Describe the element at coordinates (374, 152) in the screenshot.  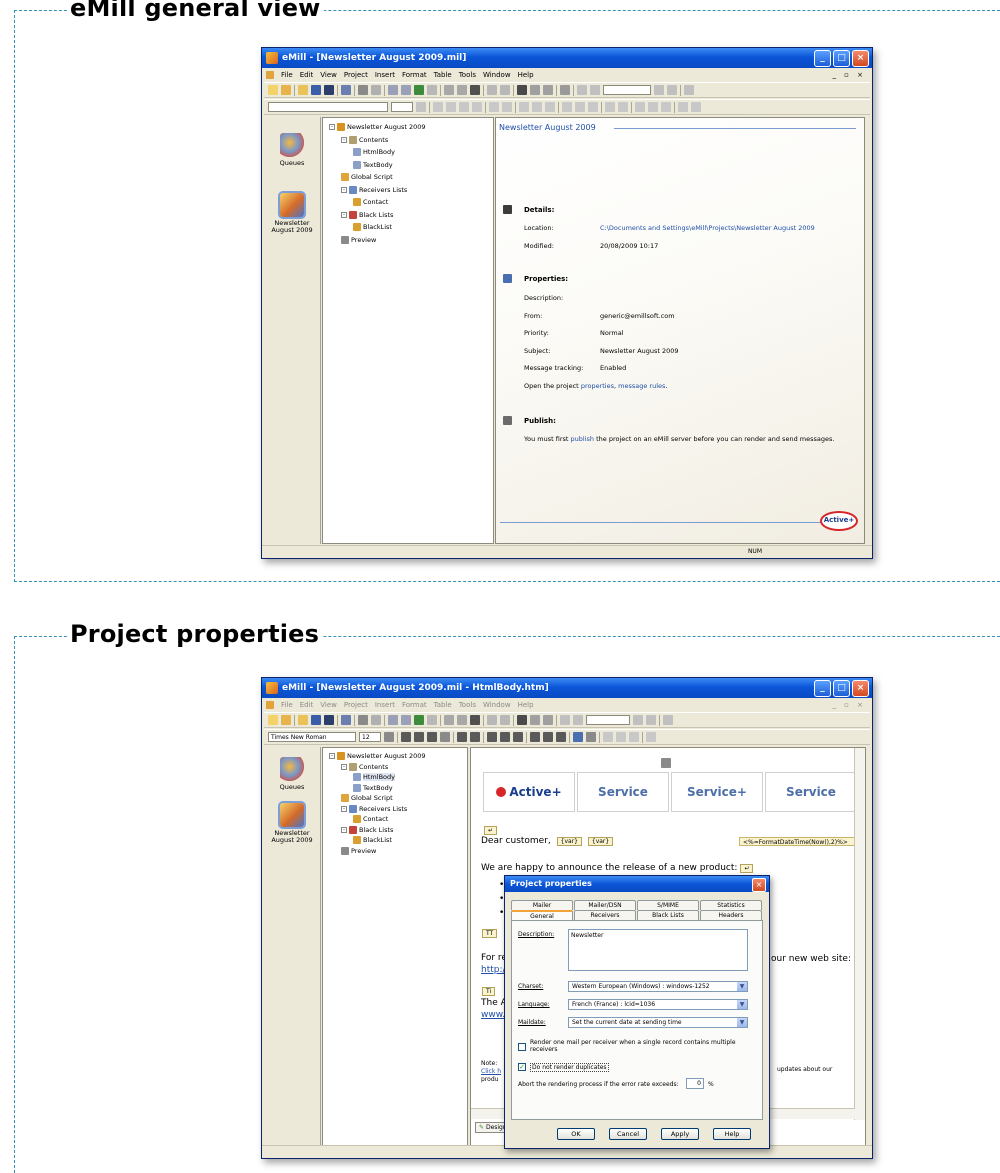
I see `tree-item: HtmlBody` at that location.